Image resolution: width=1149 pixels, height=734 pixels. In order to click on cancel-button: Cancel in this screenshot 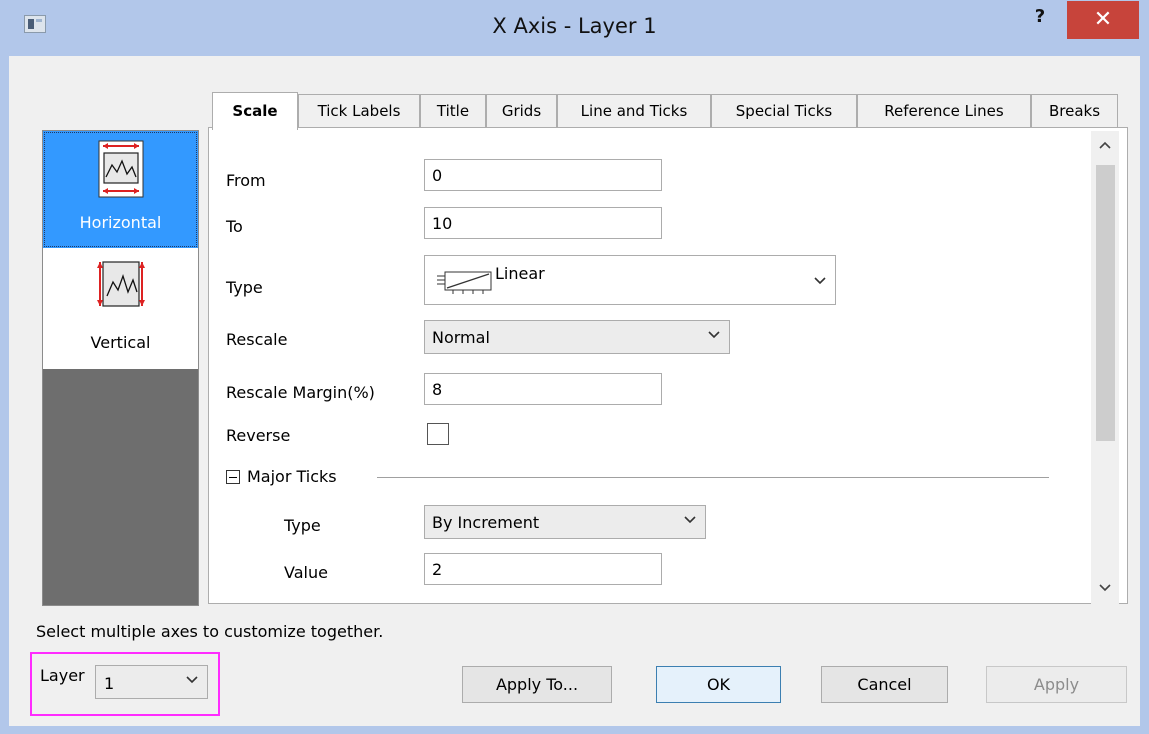, I will do `click(884, 684)`.